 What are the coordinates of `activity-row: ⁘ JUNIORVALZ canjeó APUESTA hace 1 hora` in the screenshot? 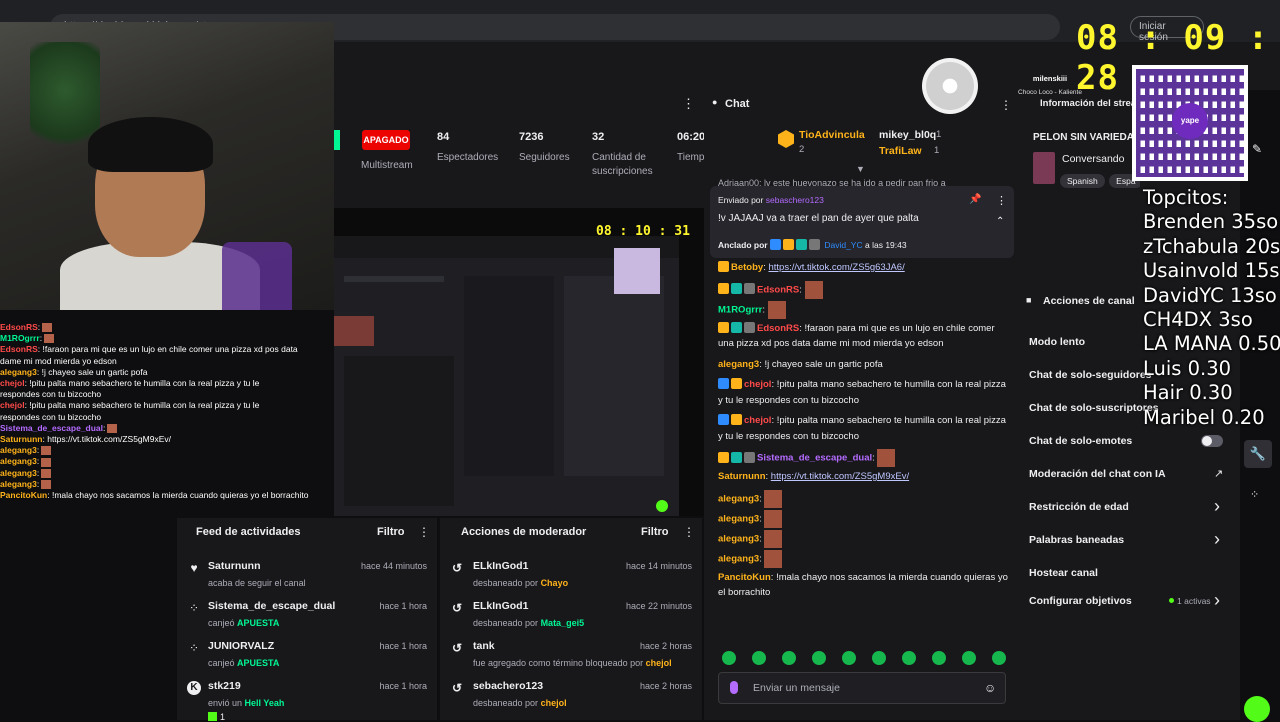 It's located at (307, 655).